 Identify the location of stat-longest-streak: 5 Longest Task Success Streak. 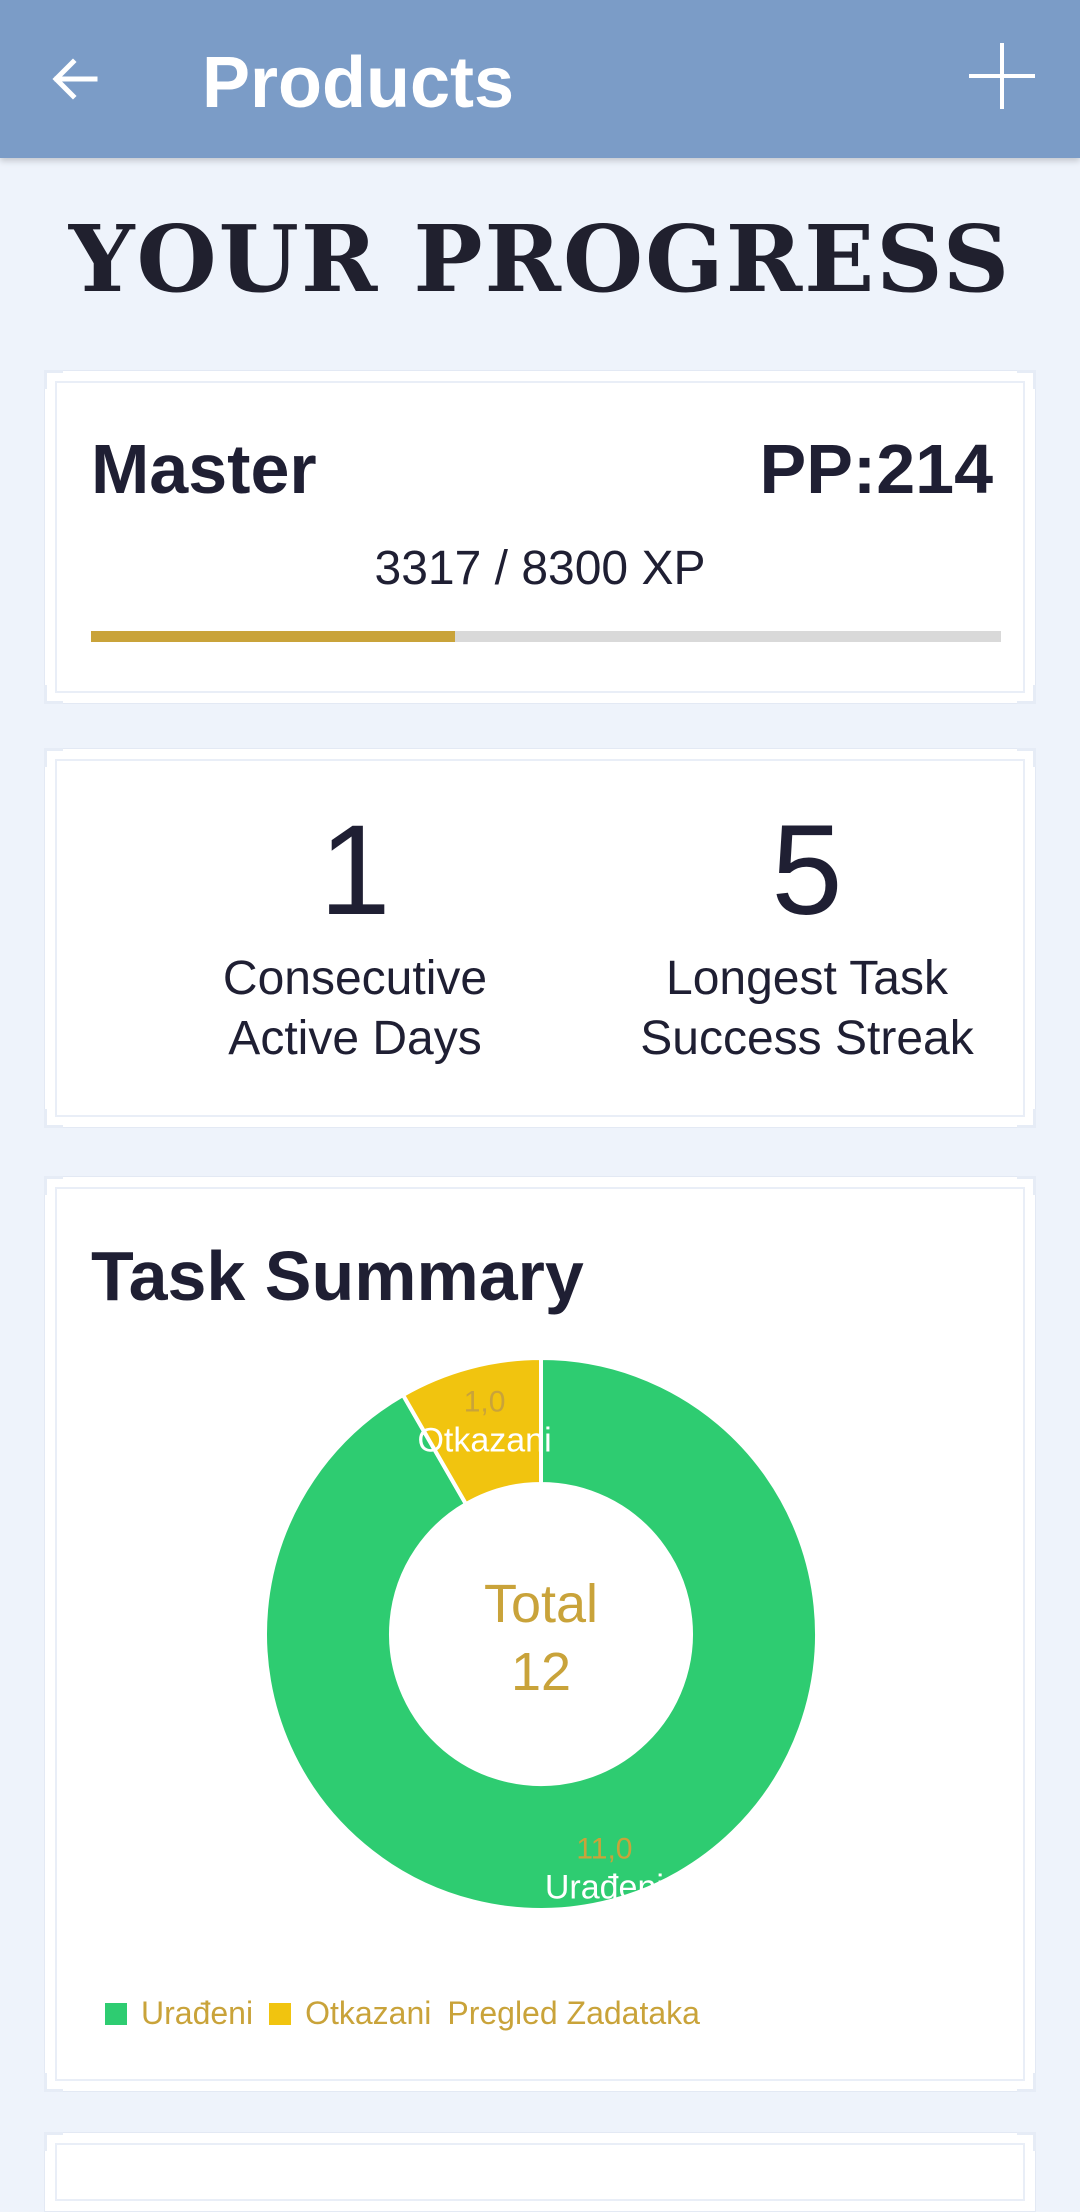
(807, 935).